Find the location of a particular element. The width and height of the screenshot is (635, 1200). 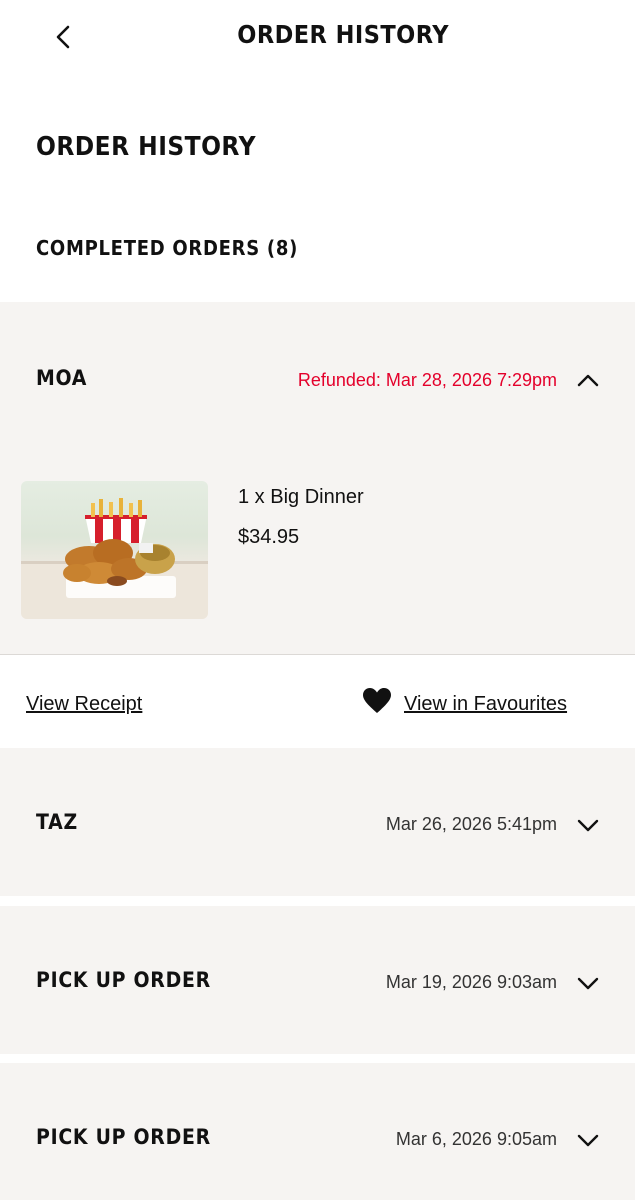

top-bar: ORDER HISTORY is located at coordinates (317, 38).